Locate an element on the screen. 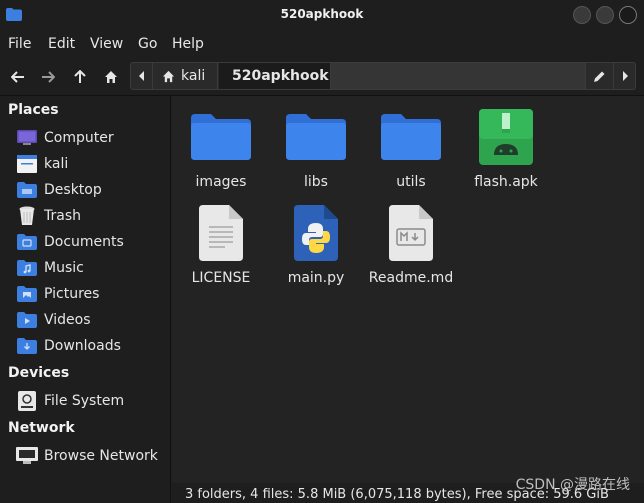 This screenshot has width=644, height=503. maximize-button is located at coordinates (605, 15).